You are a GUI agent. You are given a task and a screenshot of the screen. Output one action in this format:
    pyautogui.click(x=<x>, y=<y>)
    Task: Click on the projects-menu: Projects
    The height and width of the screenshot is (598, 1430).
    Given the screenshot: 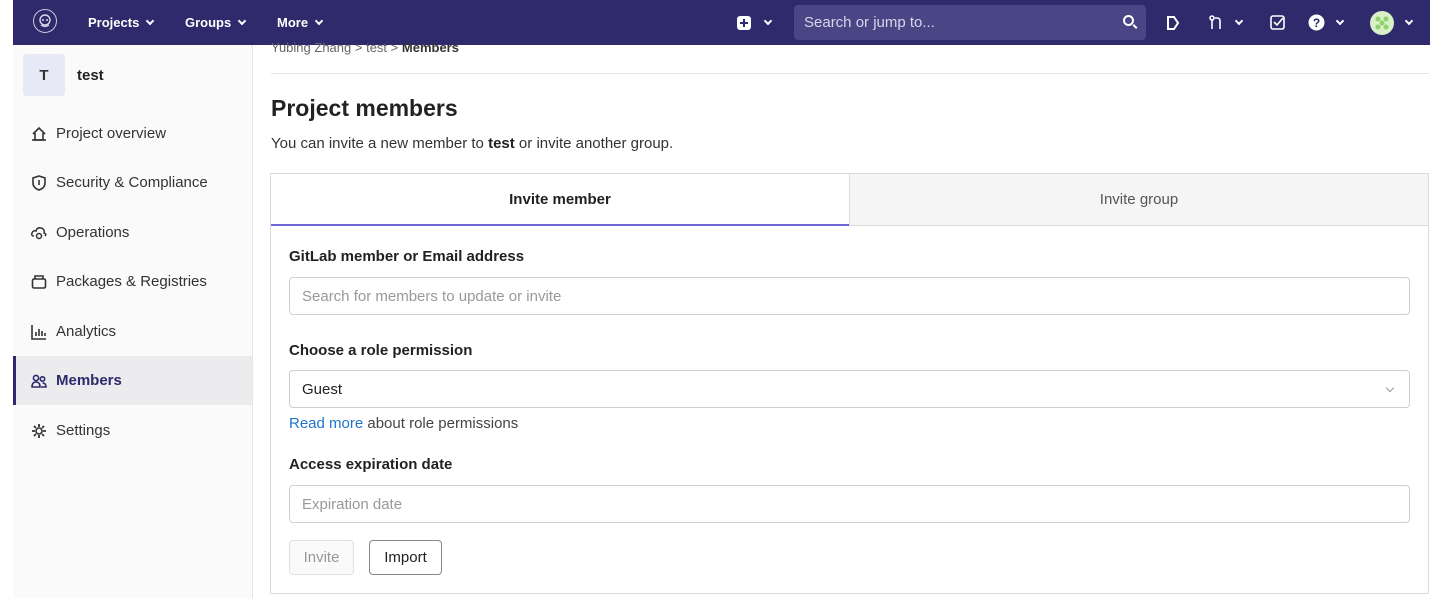 What is the action you would take?
    pyautogui.click(x=121, y=22)
    